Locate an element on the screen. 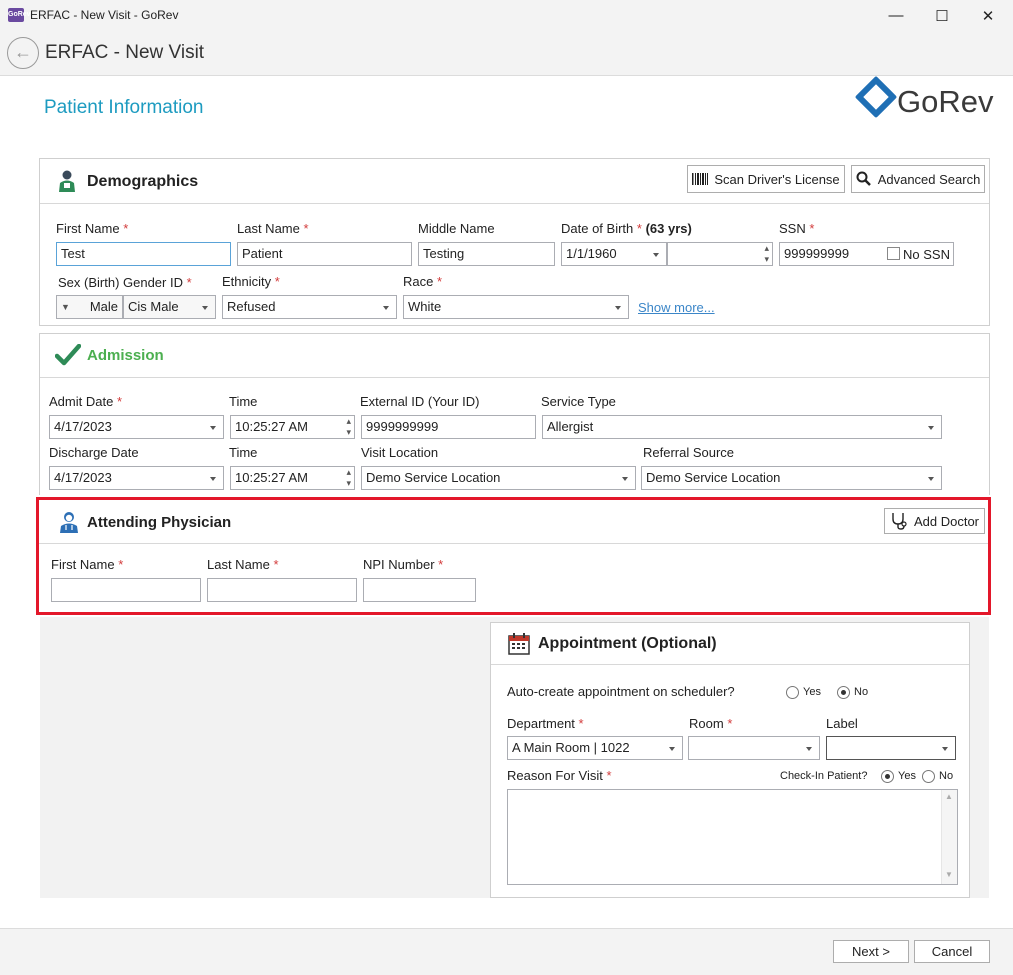  auto-create-yes-radio is located at coordinates (792, 692).